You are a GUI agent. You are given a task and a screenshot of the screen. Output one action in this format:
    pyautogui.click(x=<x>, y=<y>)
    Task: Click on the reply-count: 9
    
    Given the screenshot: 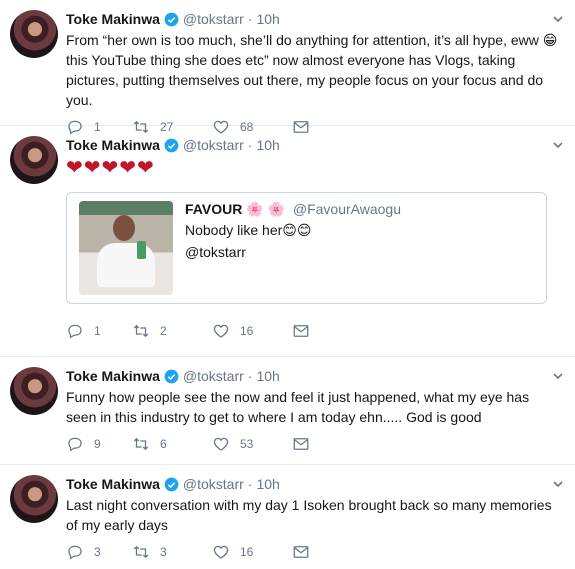 What is the action you would take?
    pyautogui.click(x=97, y=444)
    